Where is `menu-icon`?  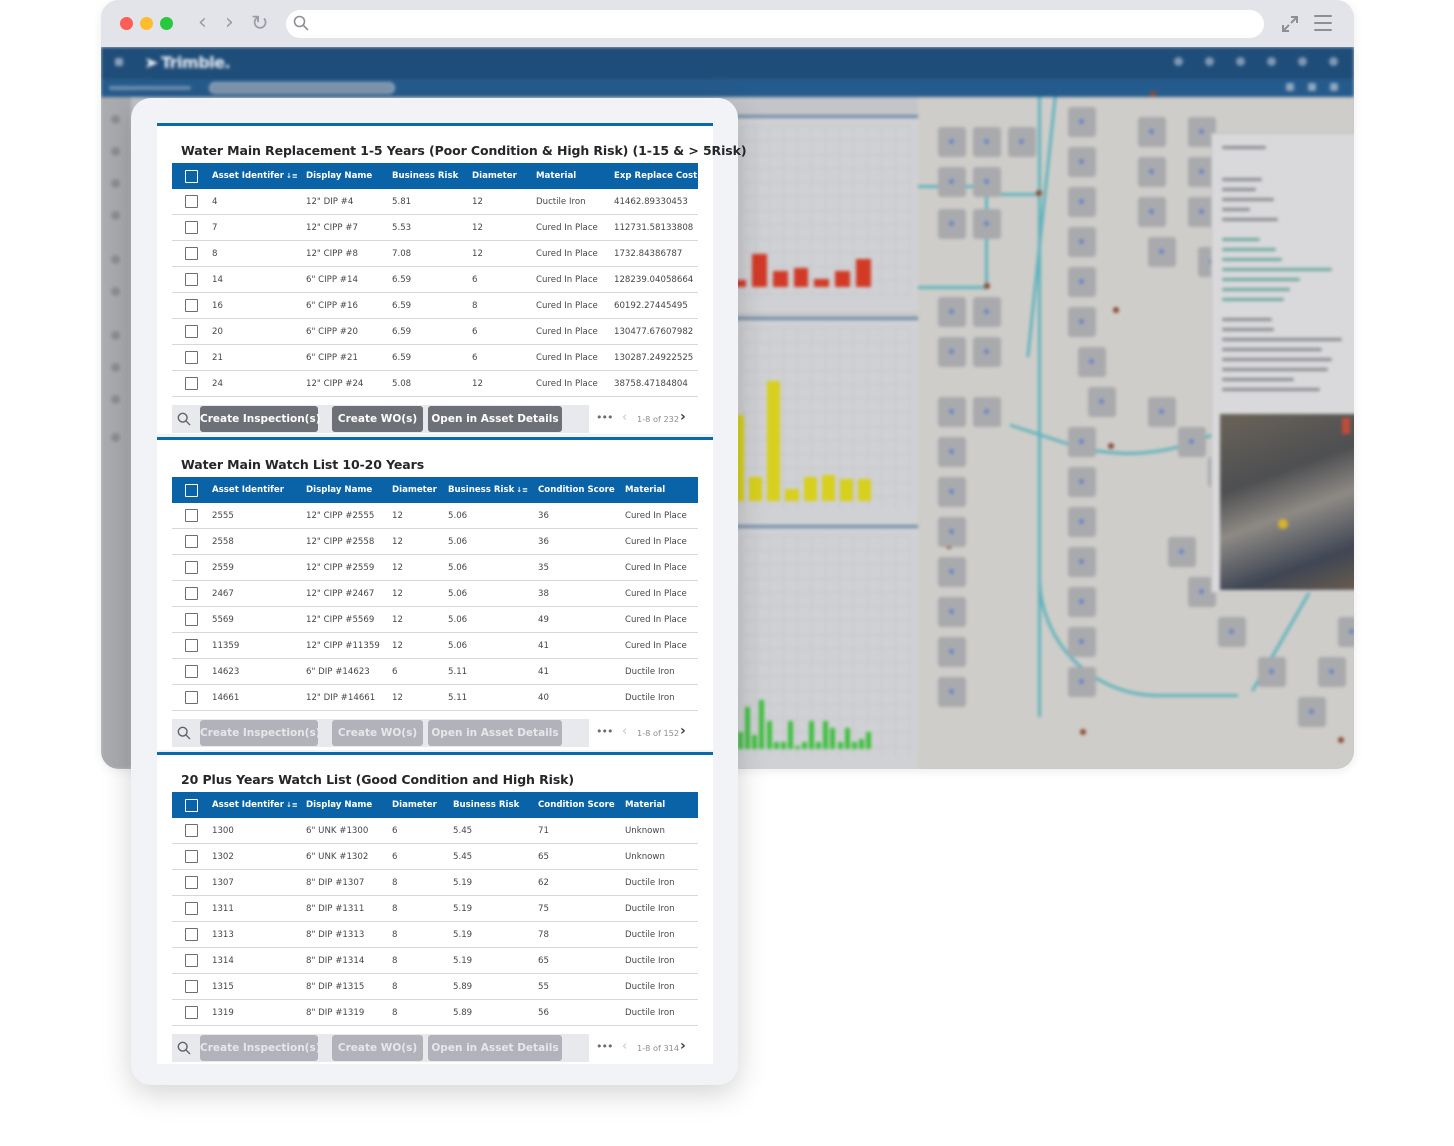 menu-icon is located at coordinates (1323, 23).